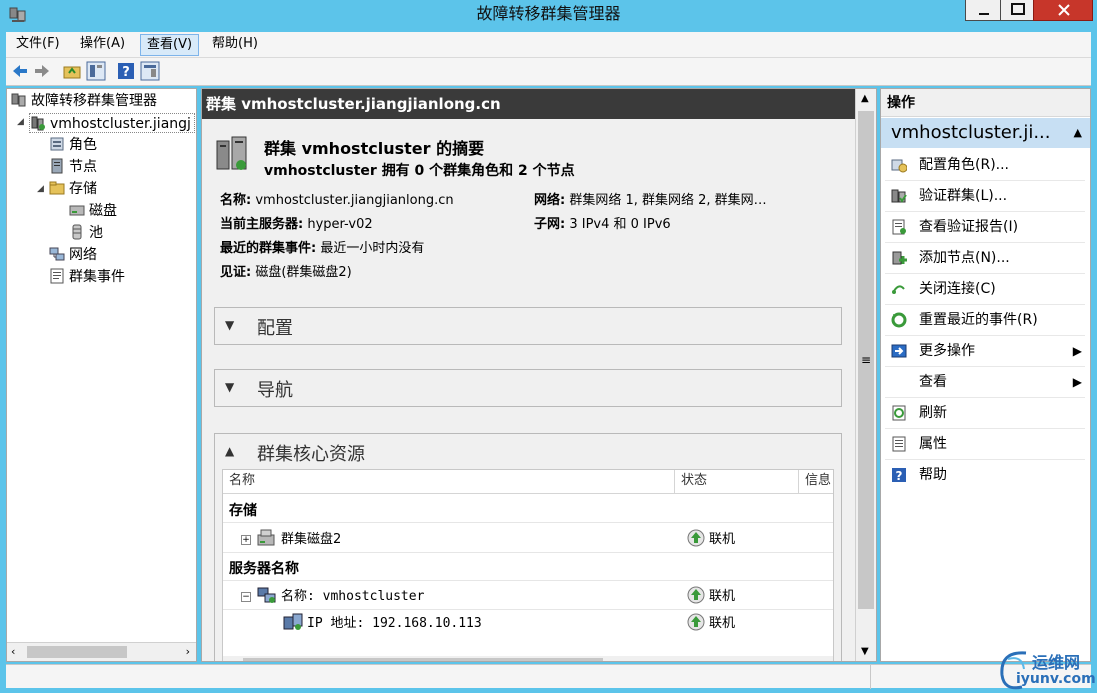 The height and width of the screenshot is (693, 1097). I want to click on menu-view: 查看(V), so click(170, 45).